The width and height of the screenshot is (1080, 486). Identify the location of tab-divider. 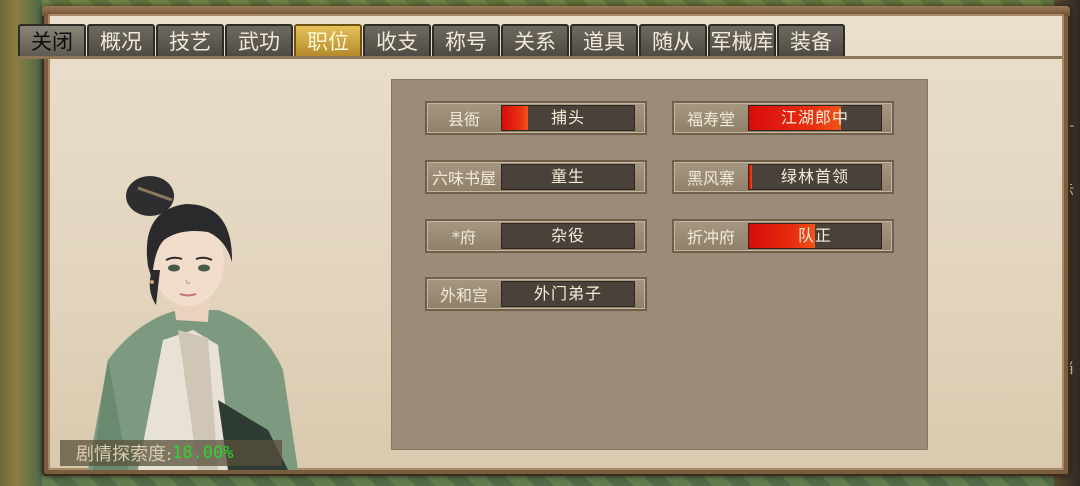
(540, 57).